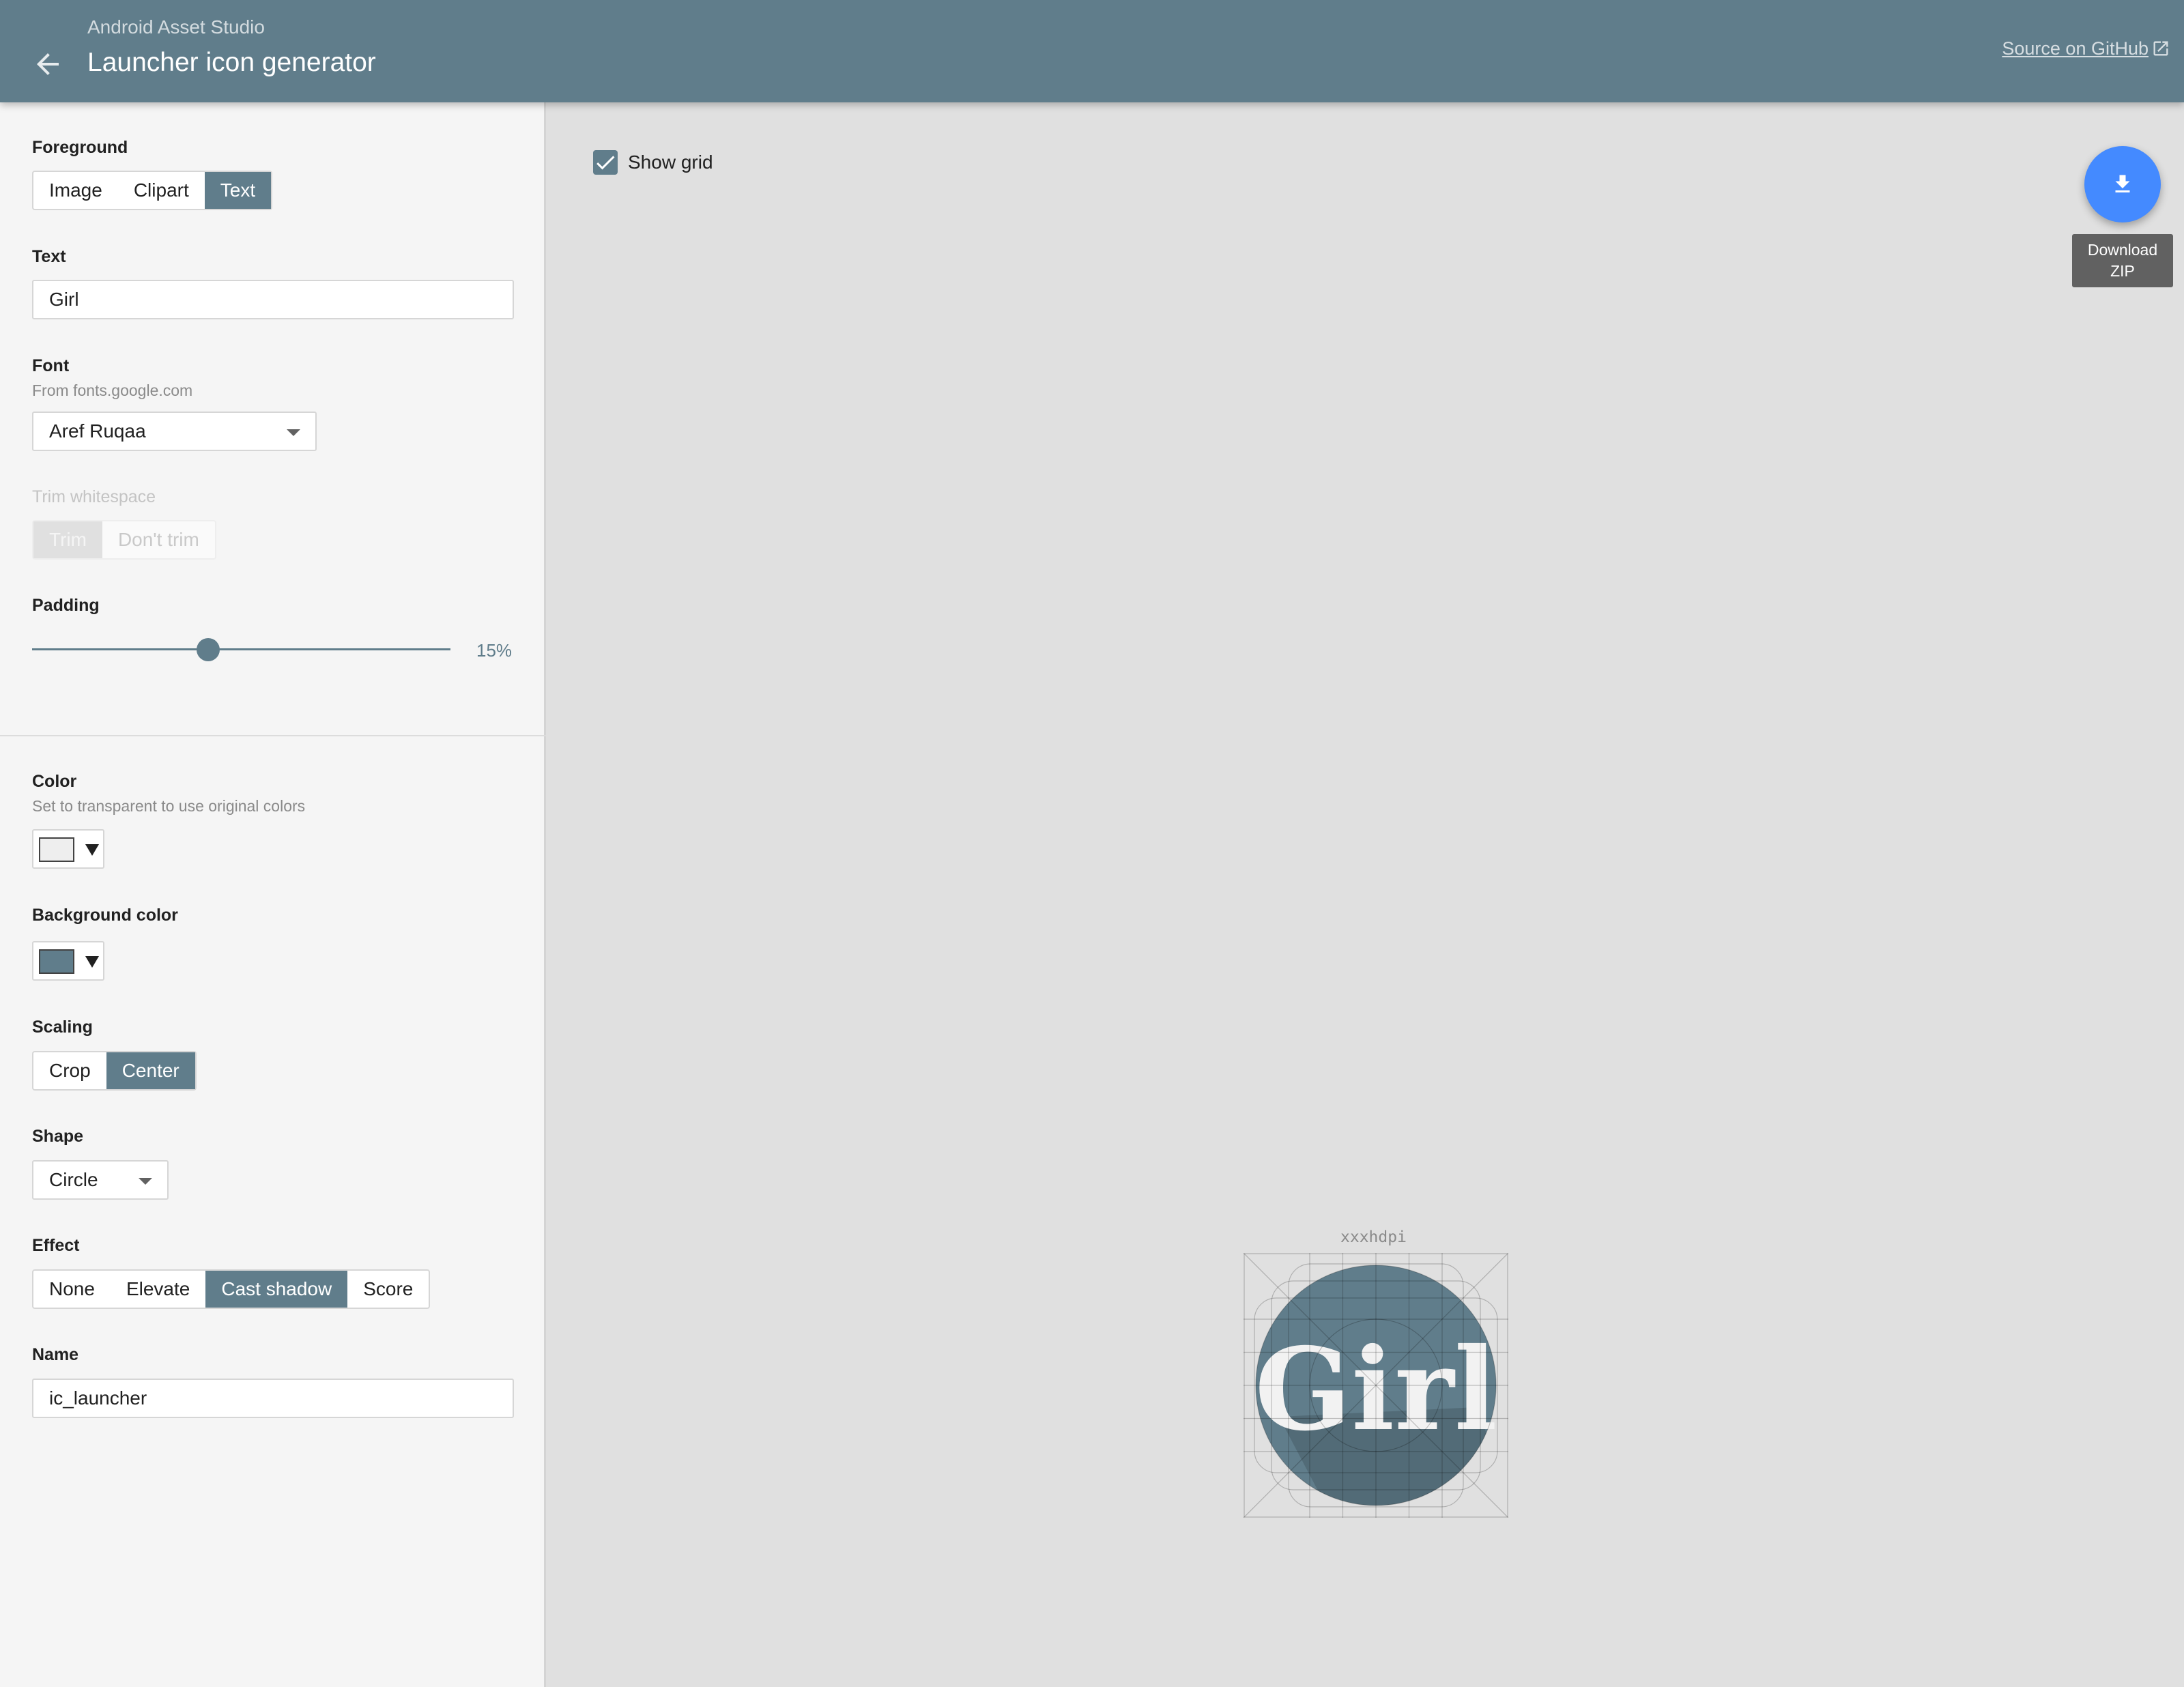 This screenshot has height=1687, width=2184. What do you see at coordinates (51, 365) in the screenshot?
I see `font-label: Font` at bounding box center [51, 365].